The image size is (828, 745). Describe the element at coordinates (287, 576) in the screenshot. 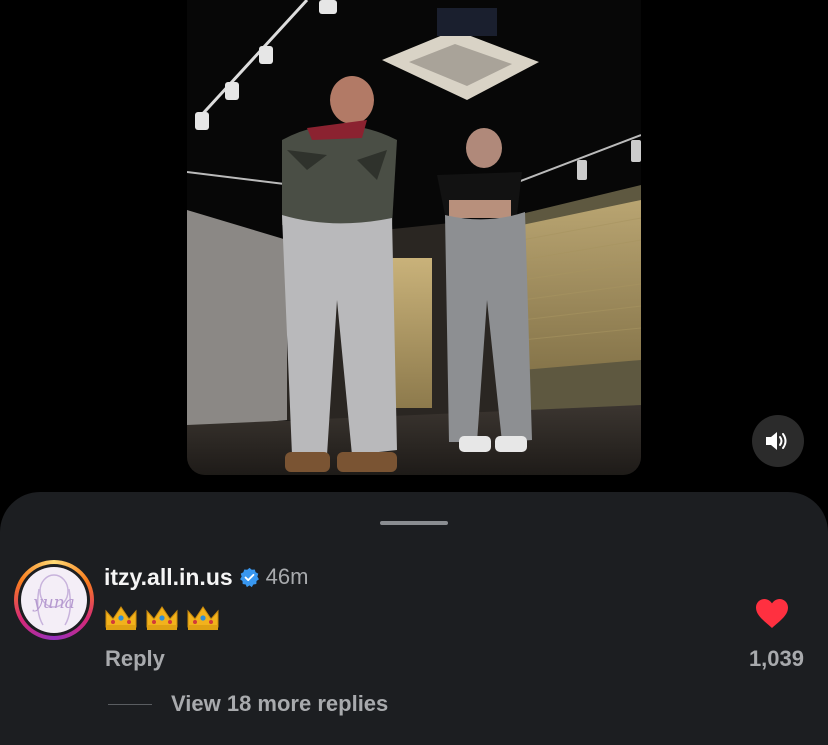

I see `comment-timestamp: 46m` at that location.